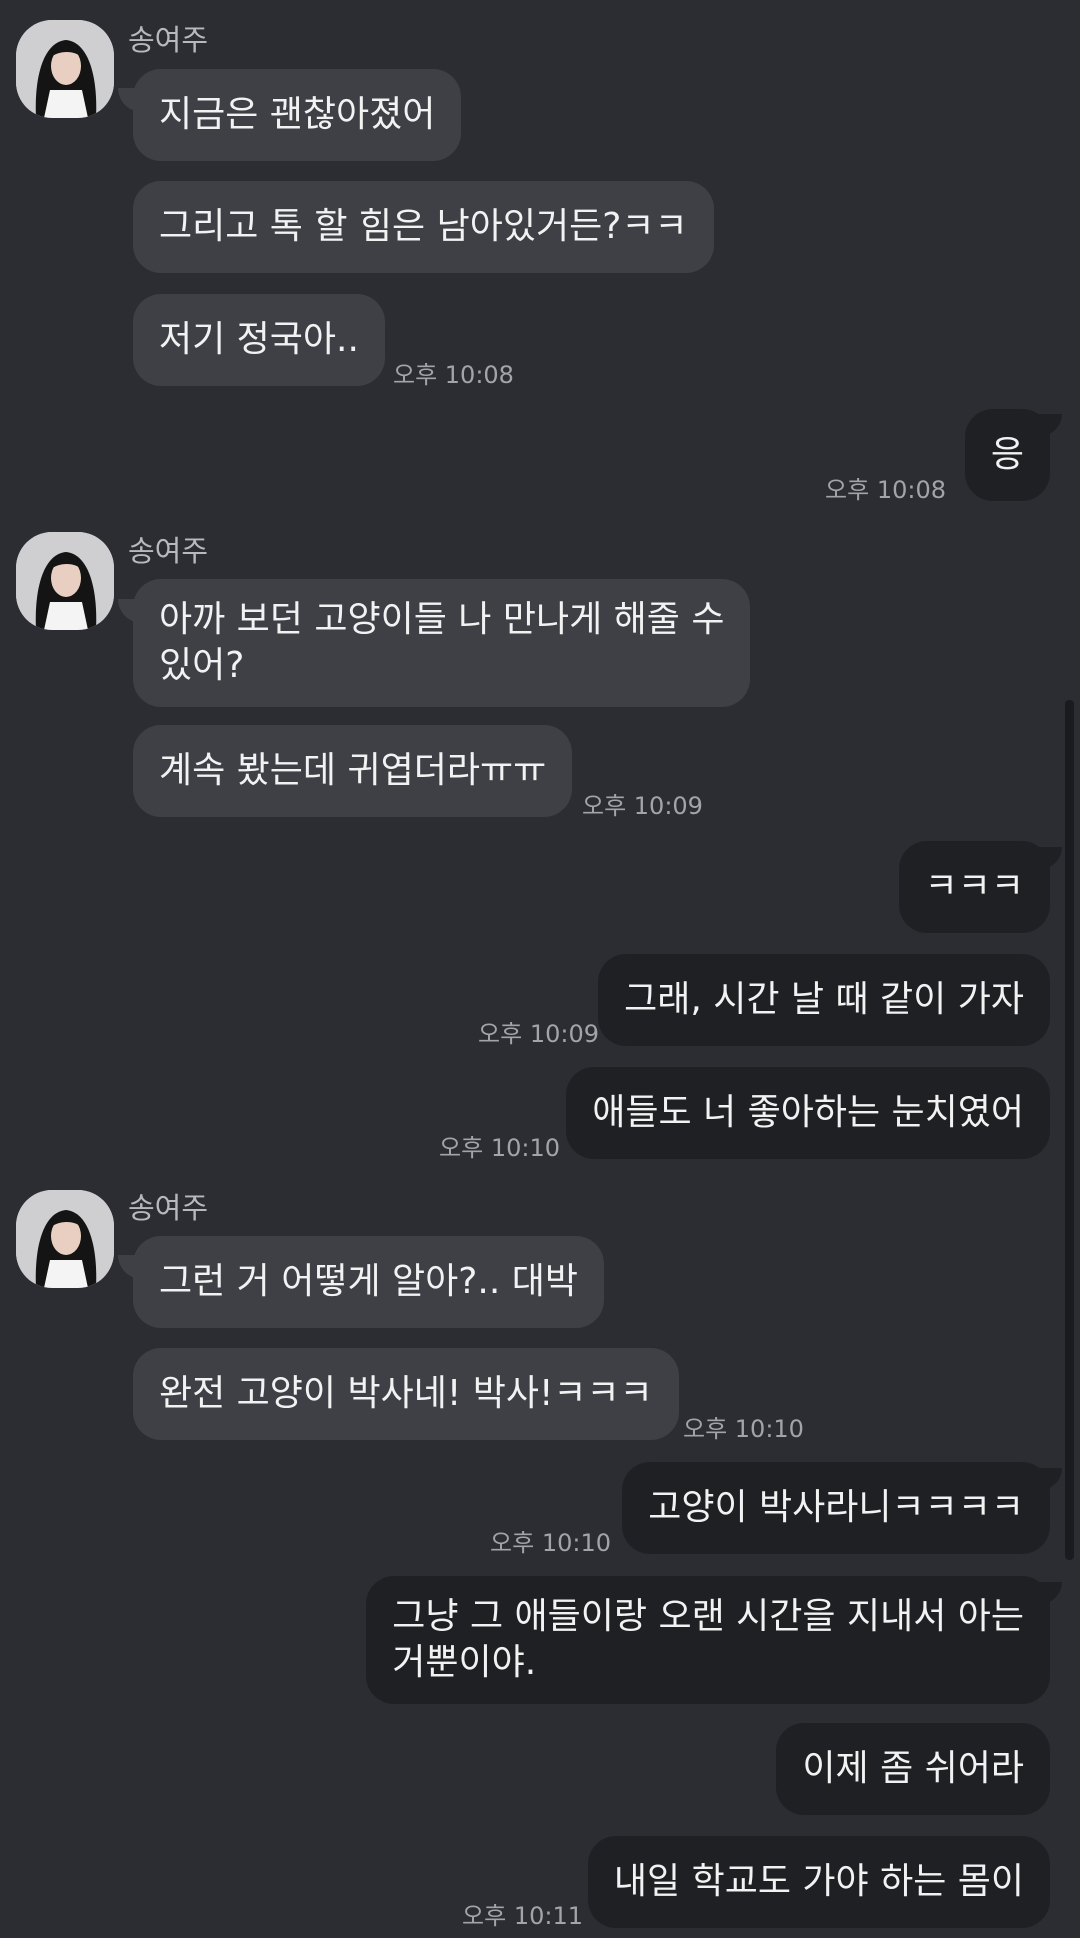  What do you see at coordinates (368, 1282) in the screenshot?
I see `message-bubble-incoming: 그런 거 어떻게 알아?.. 대박` at bounding box center [368, 1282].